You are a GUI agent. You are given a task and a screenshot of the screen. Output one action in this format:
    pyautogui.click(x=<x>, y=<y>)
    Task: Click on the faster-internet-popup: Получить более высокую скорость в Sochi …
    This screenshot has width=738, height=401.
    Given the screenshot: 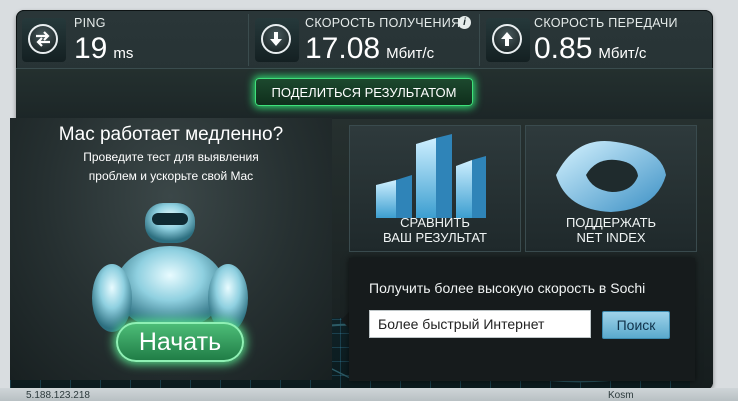 What is the action you would take?
    pyautogui.click(x=522, y=319)
    